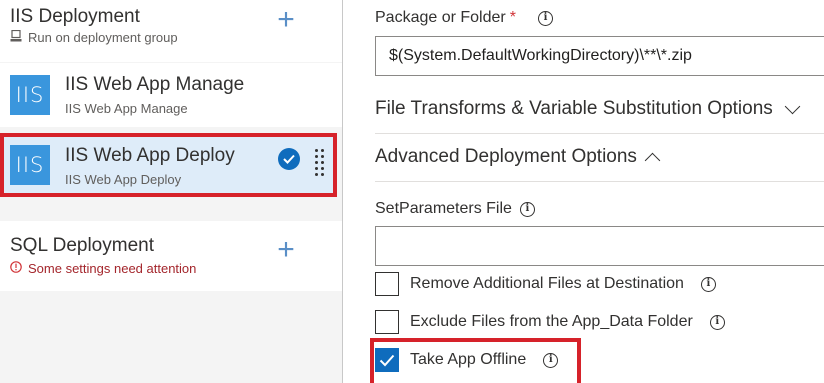  I want to click on section-title: Advanced Deployment Options, so click(506, 156).